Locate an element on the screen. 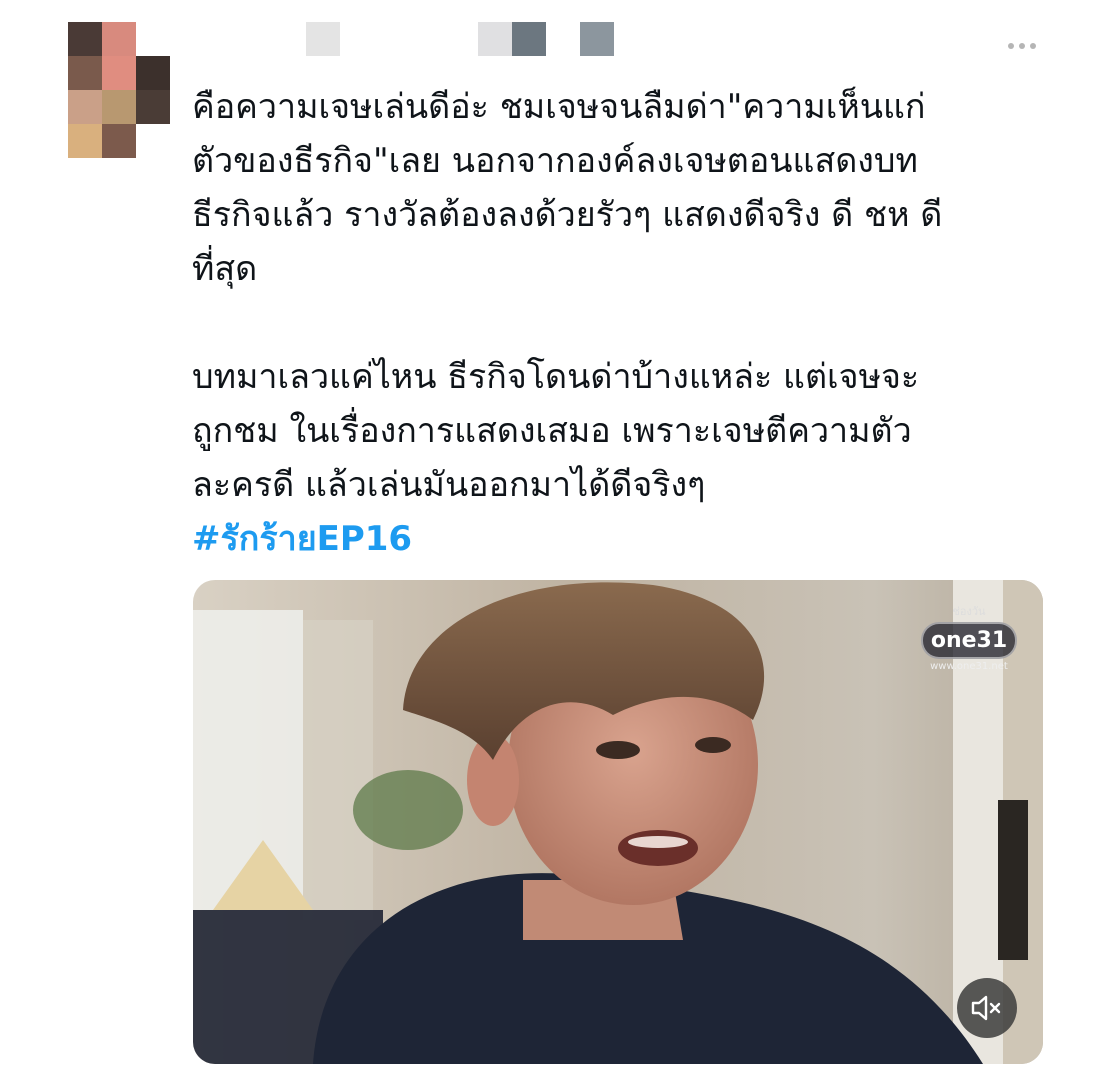 This screenshot has width=1095, height=1080. hashtag-link: #รักร้ายEP16 is located at coordinates (302, 539).